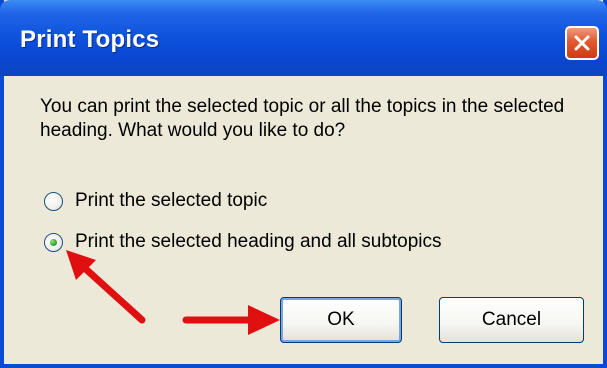  What do you see at coordinates (171, 200) in the screenshot?
I see `option-label: Print the selected topic` at bounding box center [171, 200].